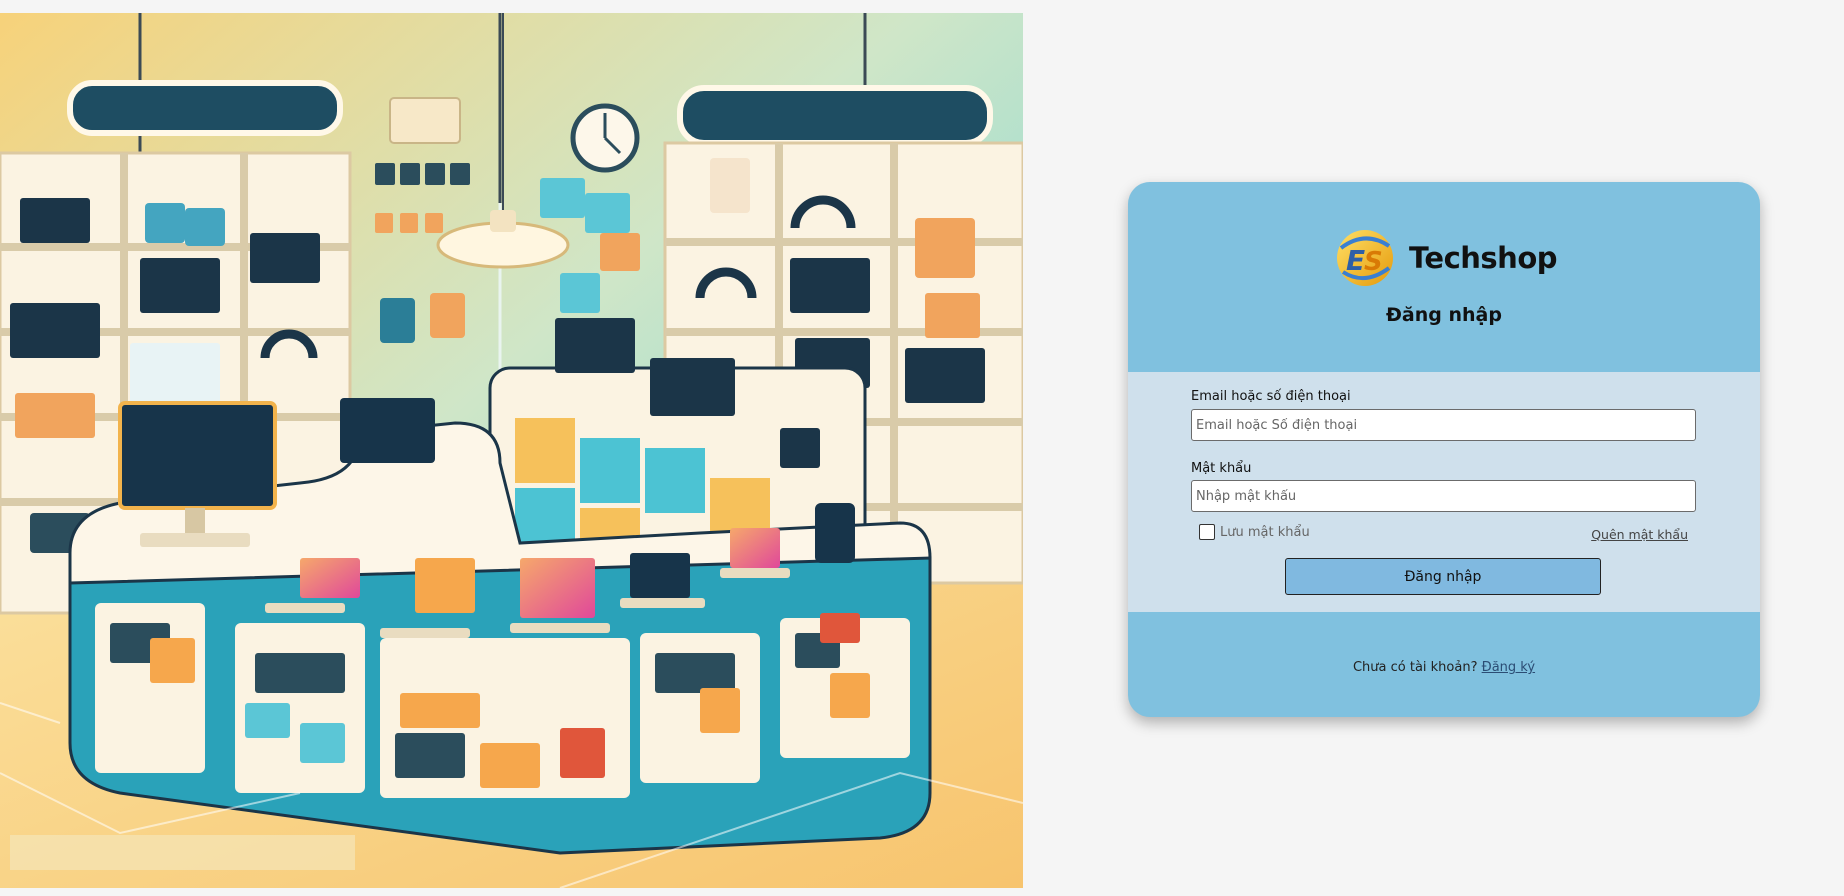  What do you see at coordinates (1444, 315) in the screenshot?
I see `page-title: Đăng nhập` at bounding box center [1444, 315].